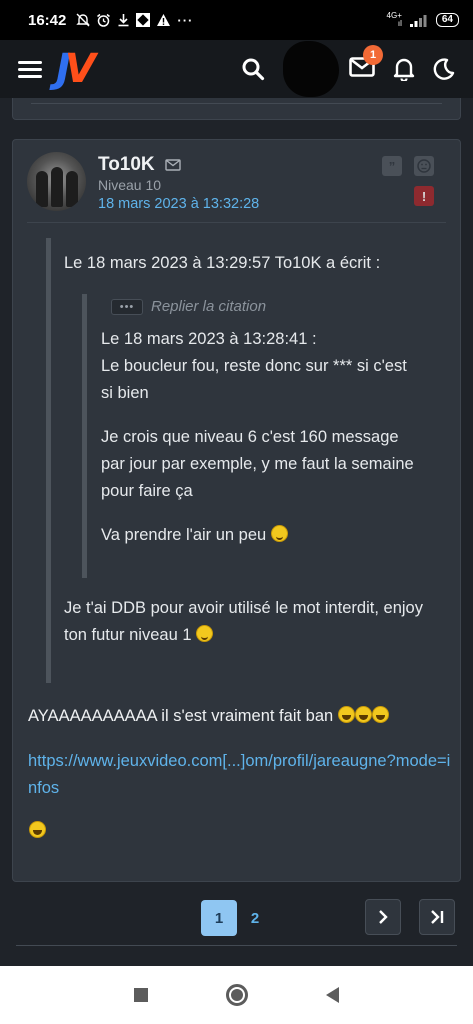 The height and width of the screenshot is (1024, 473). What do you see at coordinates (255, 918) in the screenshot?
I see `page-button: 2` at bounding box center [255, 918].